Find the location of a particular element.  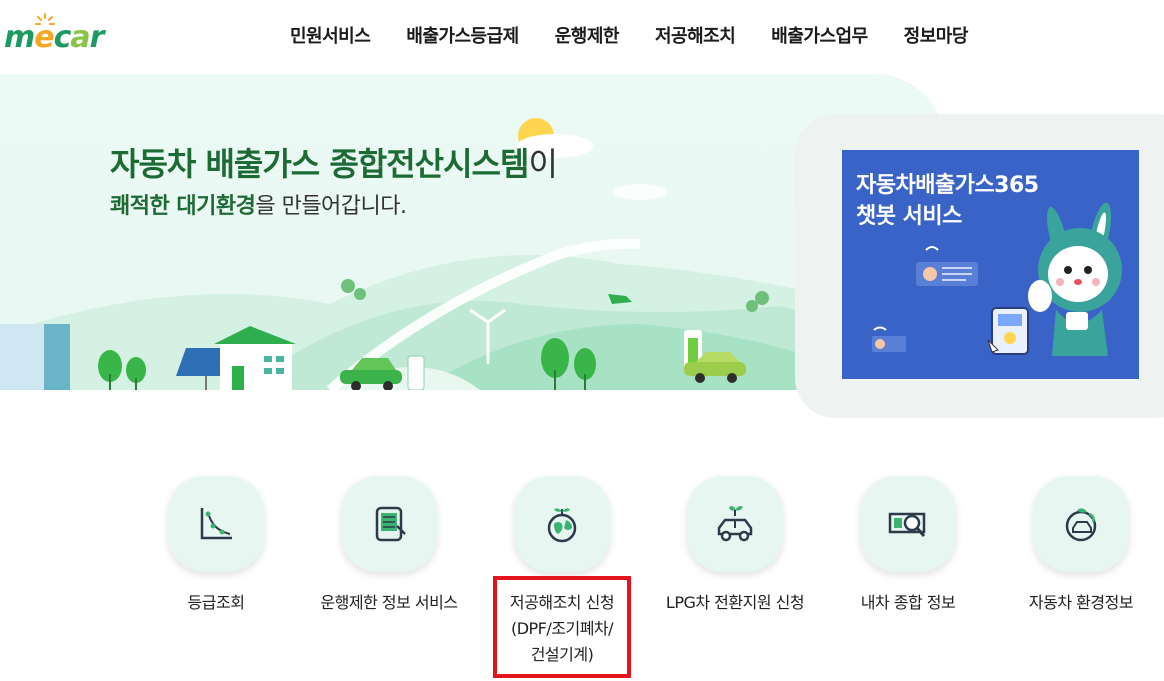

hero-subtitle-rest: 을 만들어갑니다. is located at coordinates (331, 206).